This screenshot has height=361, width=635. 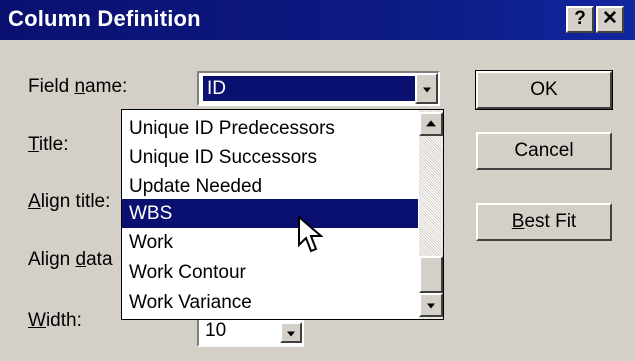 What do you see at coordinates (104, 18) in the screenshot?
I see `window-title: Column Definition` at bounding box center [104, 18].